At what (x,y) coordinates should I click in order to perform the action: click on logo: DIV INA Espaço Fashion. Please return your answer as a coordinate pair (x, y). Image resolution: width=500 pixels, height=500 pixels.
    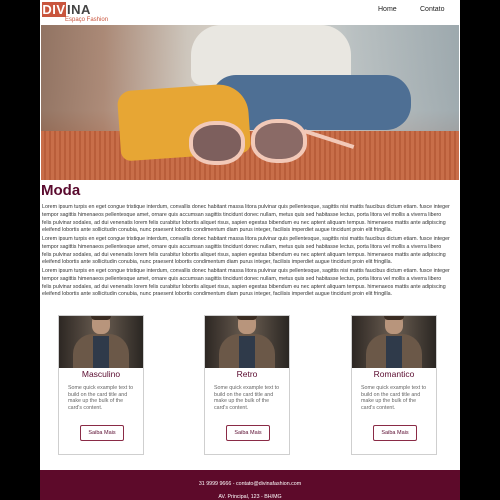
    Looking at the image, I should click on (75, 13).